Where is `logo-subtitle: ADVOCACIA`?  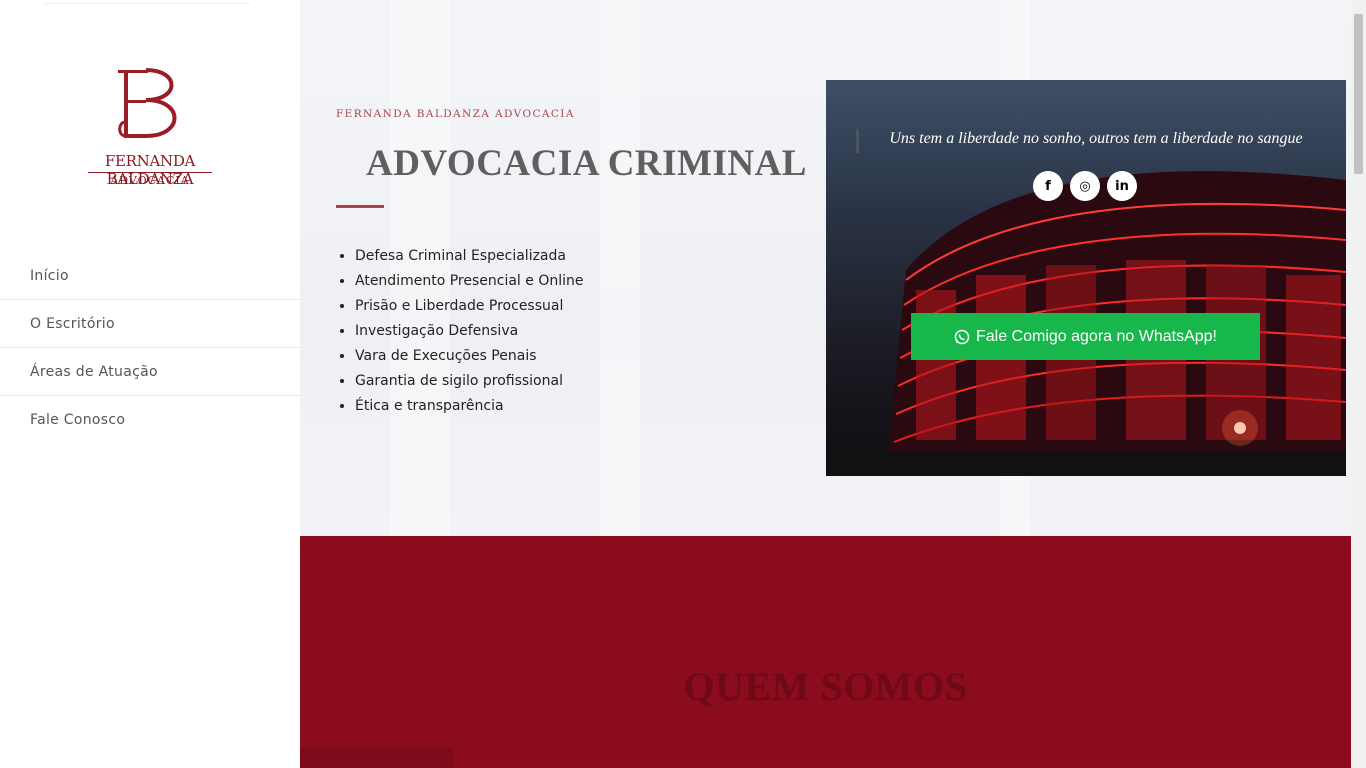 logo-subtitle: ADVOCACIA is located at coordinates (150, 180).